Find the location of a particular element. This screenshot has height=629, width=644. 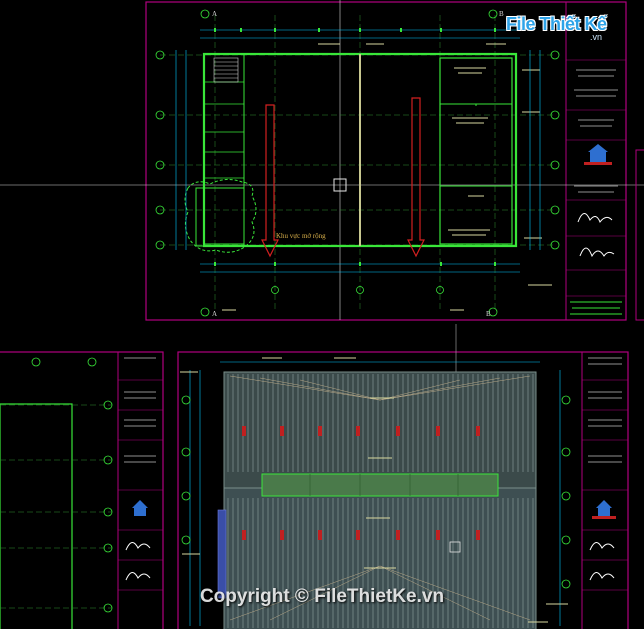

left-rooms is located at coordinates (224, 149).